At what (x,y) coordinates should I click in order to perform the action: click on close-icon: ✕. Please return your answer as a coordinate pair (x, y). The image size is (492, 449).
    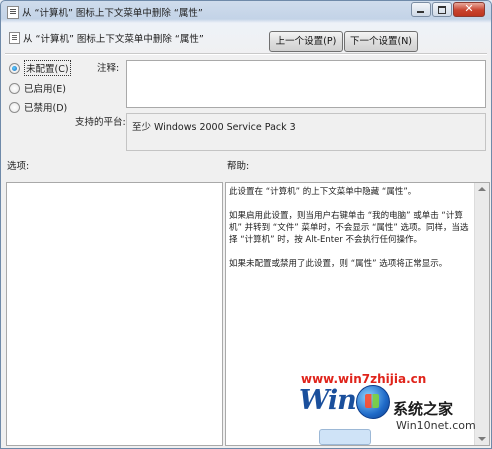
    Looking at the image, I should click on (469, 8).